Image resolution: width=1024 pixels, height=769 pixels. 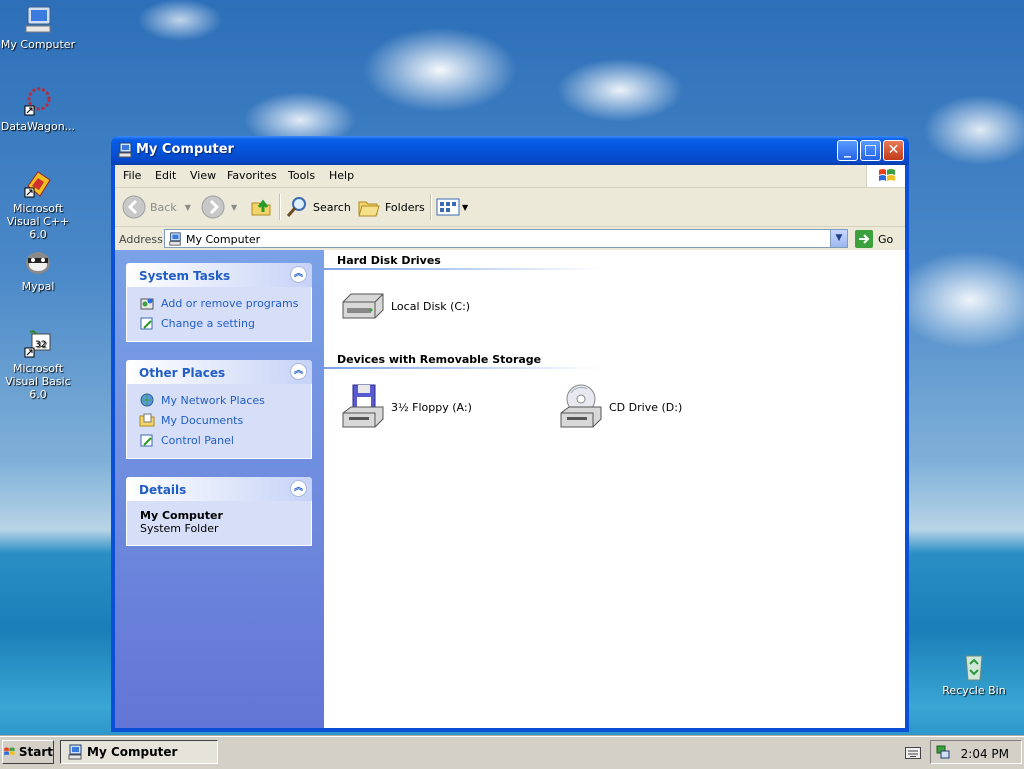 What do you see at coordinates (847, 150) in the screenshot?
I see `minimize-button: _` at bounding box center [847, 150].